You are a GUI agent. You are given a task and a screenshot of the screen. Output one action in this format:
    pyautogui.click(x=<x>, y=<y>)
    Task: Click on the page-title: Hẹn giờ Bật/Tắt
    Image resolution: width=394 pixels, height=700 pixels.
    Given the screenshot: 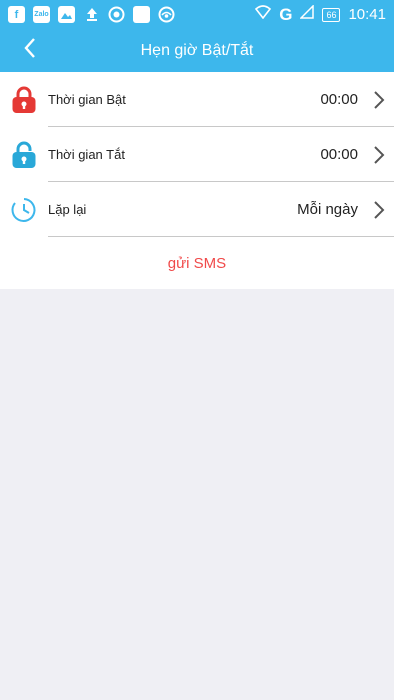 What is the action you would take?
    pyautogui.click(x=197, y=50)
    